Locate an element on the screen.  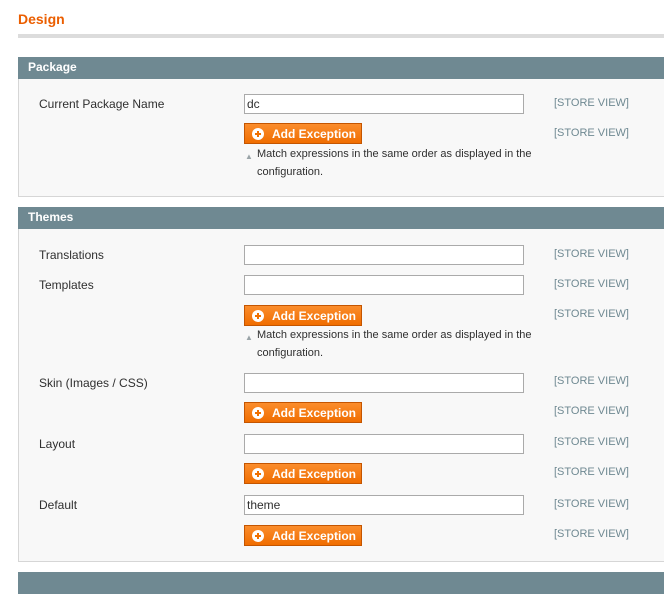
field-label-layout: Layout is located at coordinates (57, 444).